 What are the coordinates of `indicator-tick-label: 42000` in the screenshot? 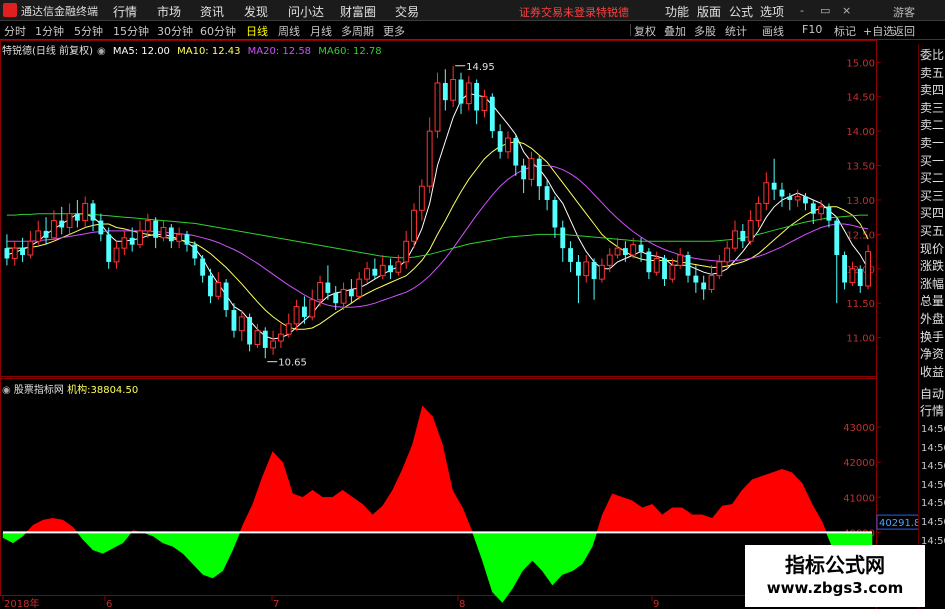 It's located at (859, 463).